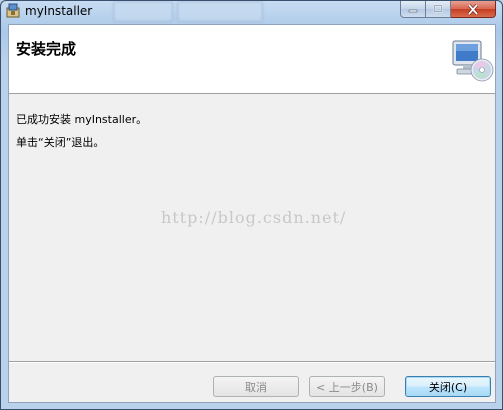 The image size is (503, 410). What do you see at coordinates (59, 11) in the screenshot?
I see `window-title: myInstaller` at bounding box center [59, 11].